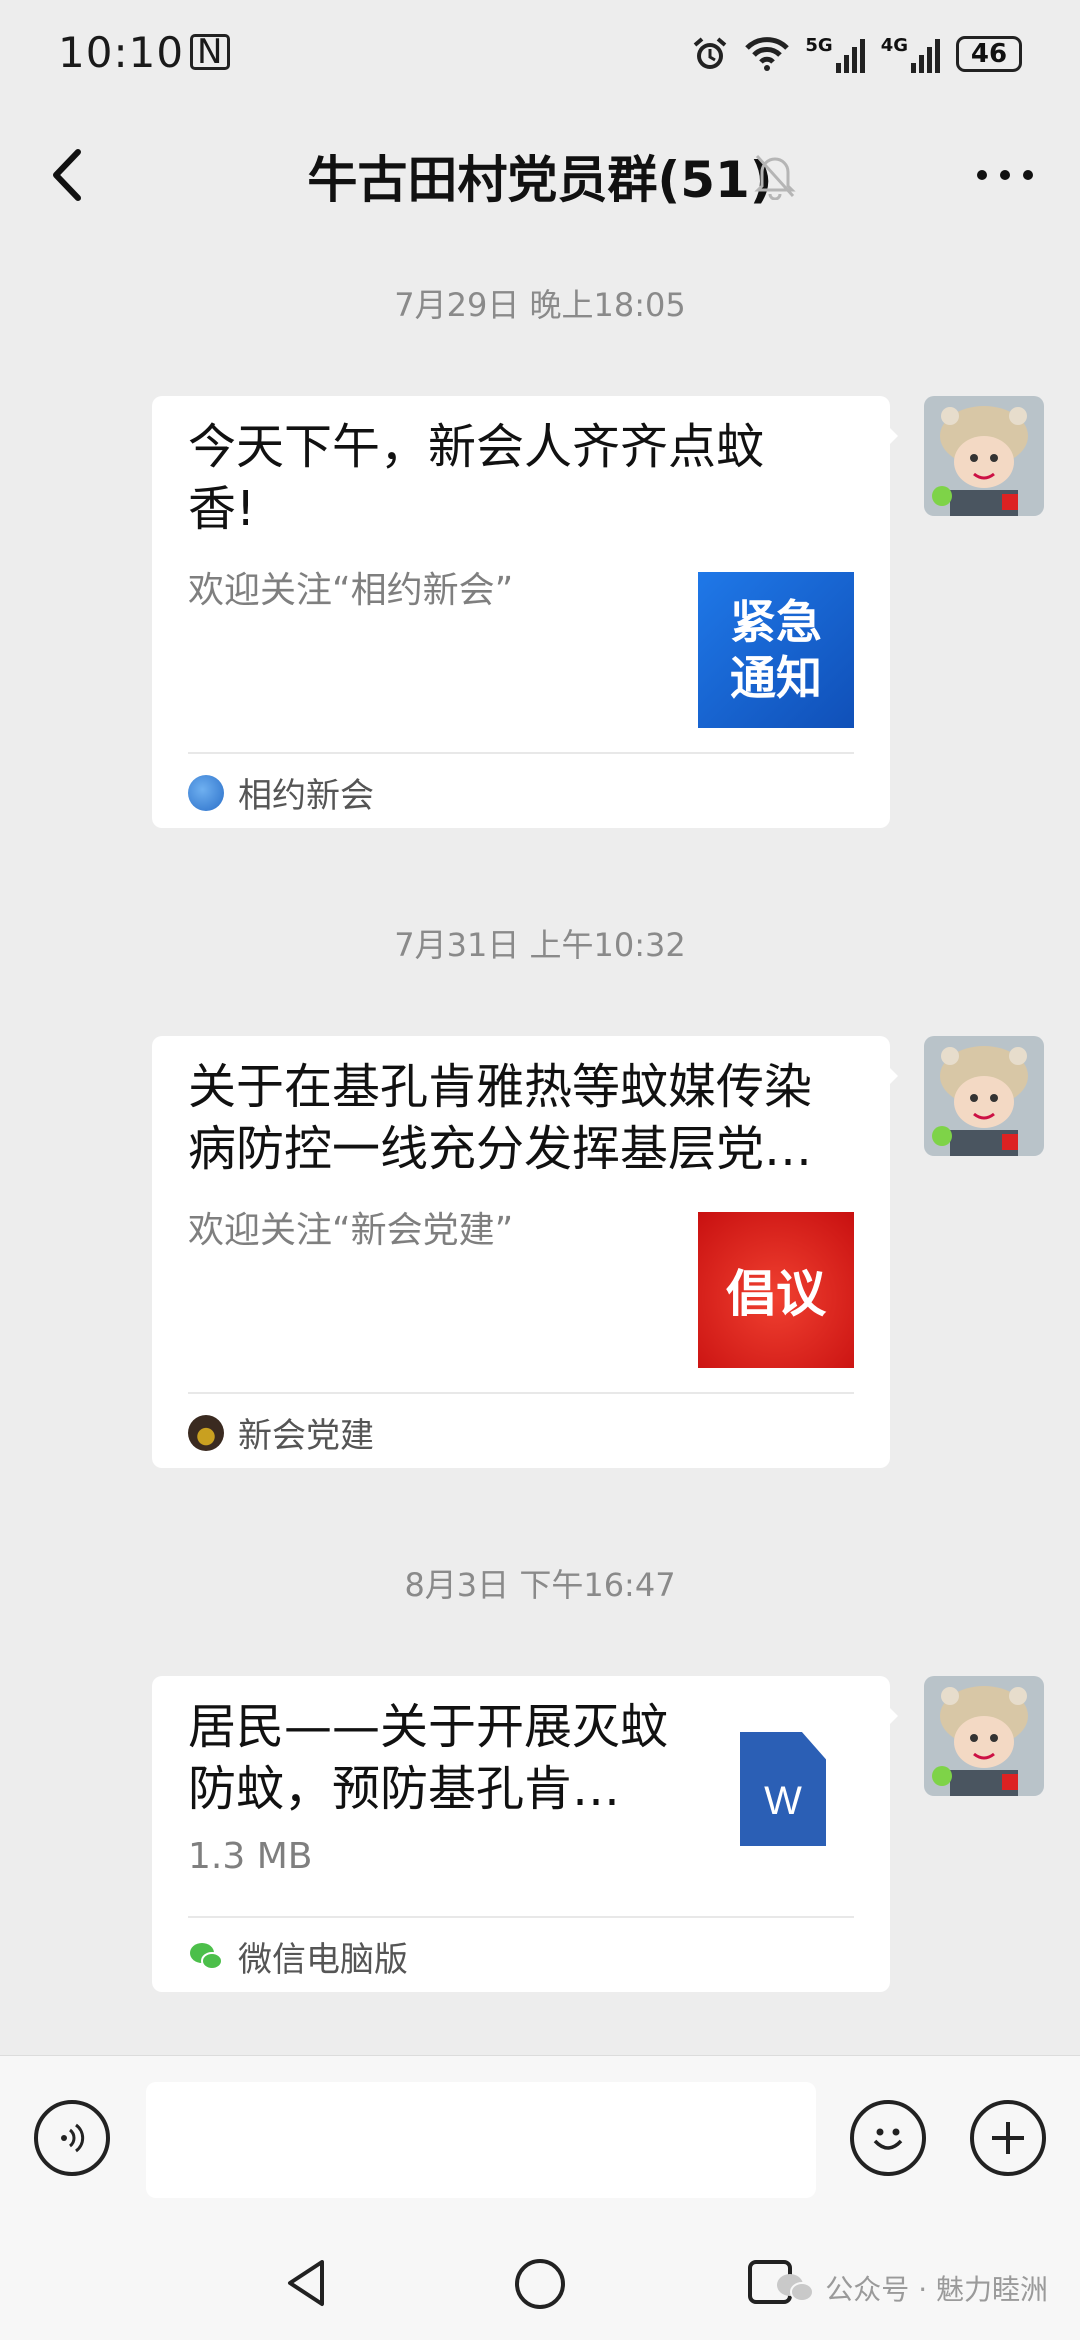 The image size is (1080, 2340). What do you see at coordinates (306, 796) in the screenshot?
I see `source-name: 相约新会` at bounding box center [306, 796].